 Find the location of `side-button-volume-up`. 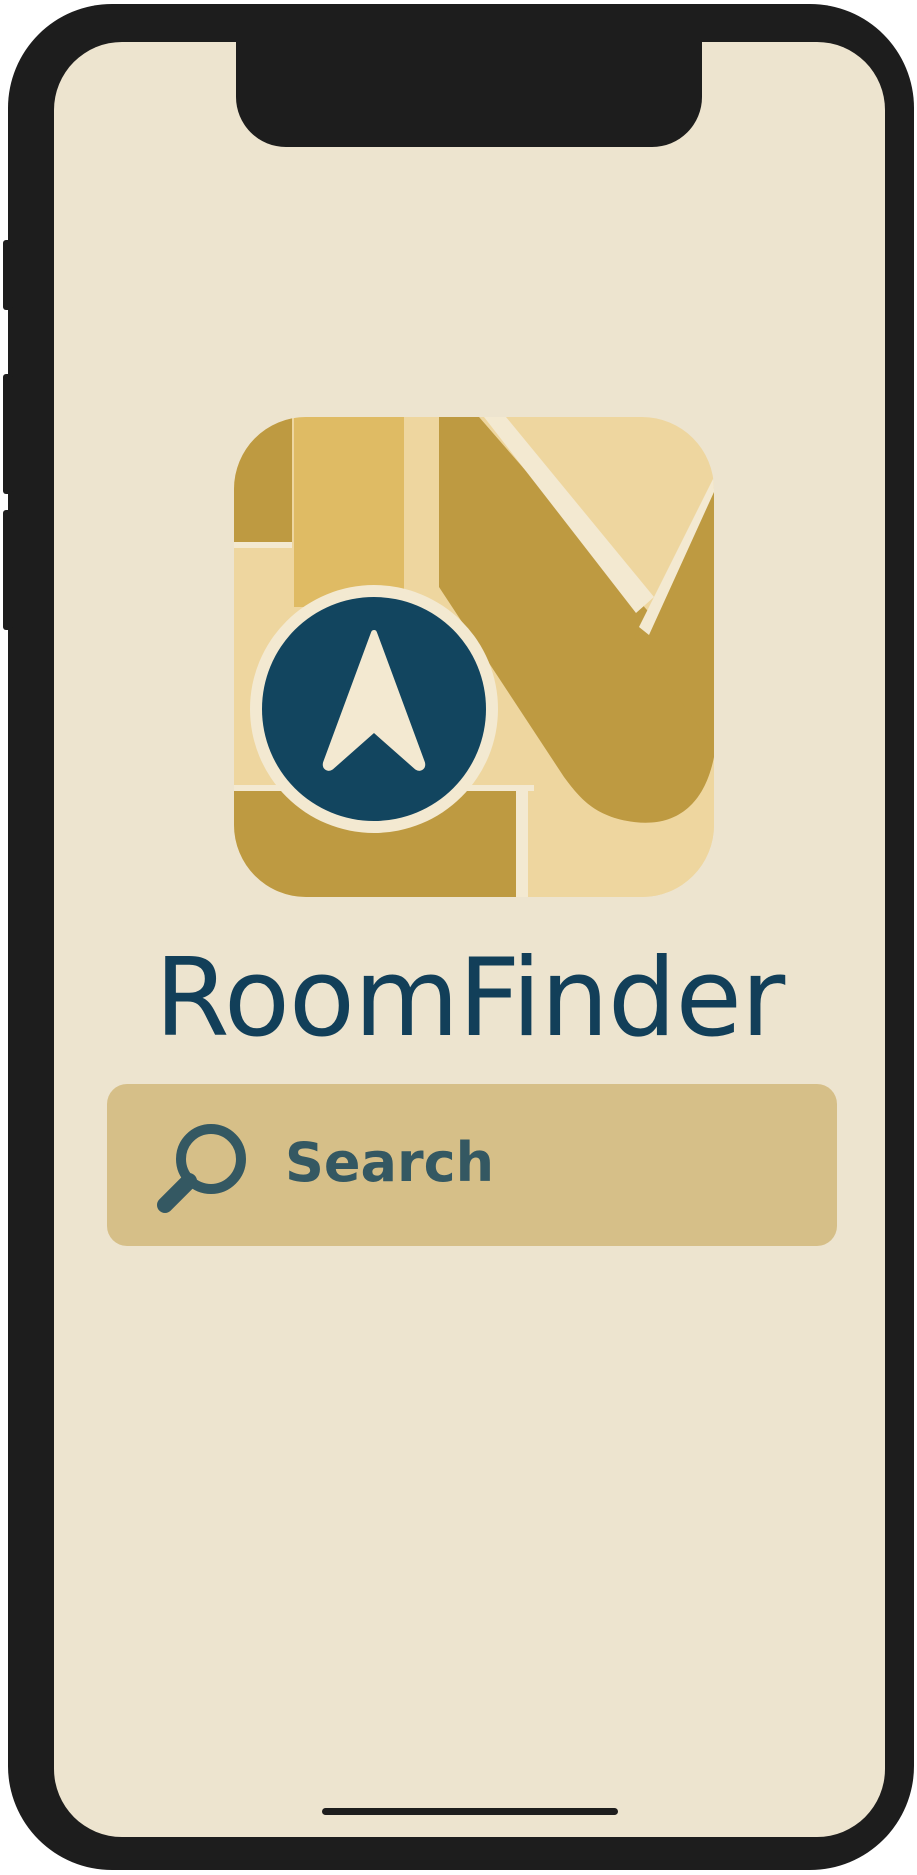

side-button-volume-up is located at coordinates (8, 434).